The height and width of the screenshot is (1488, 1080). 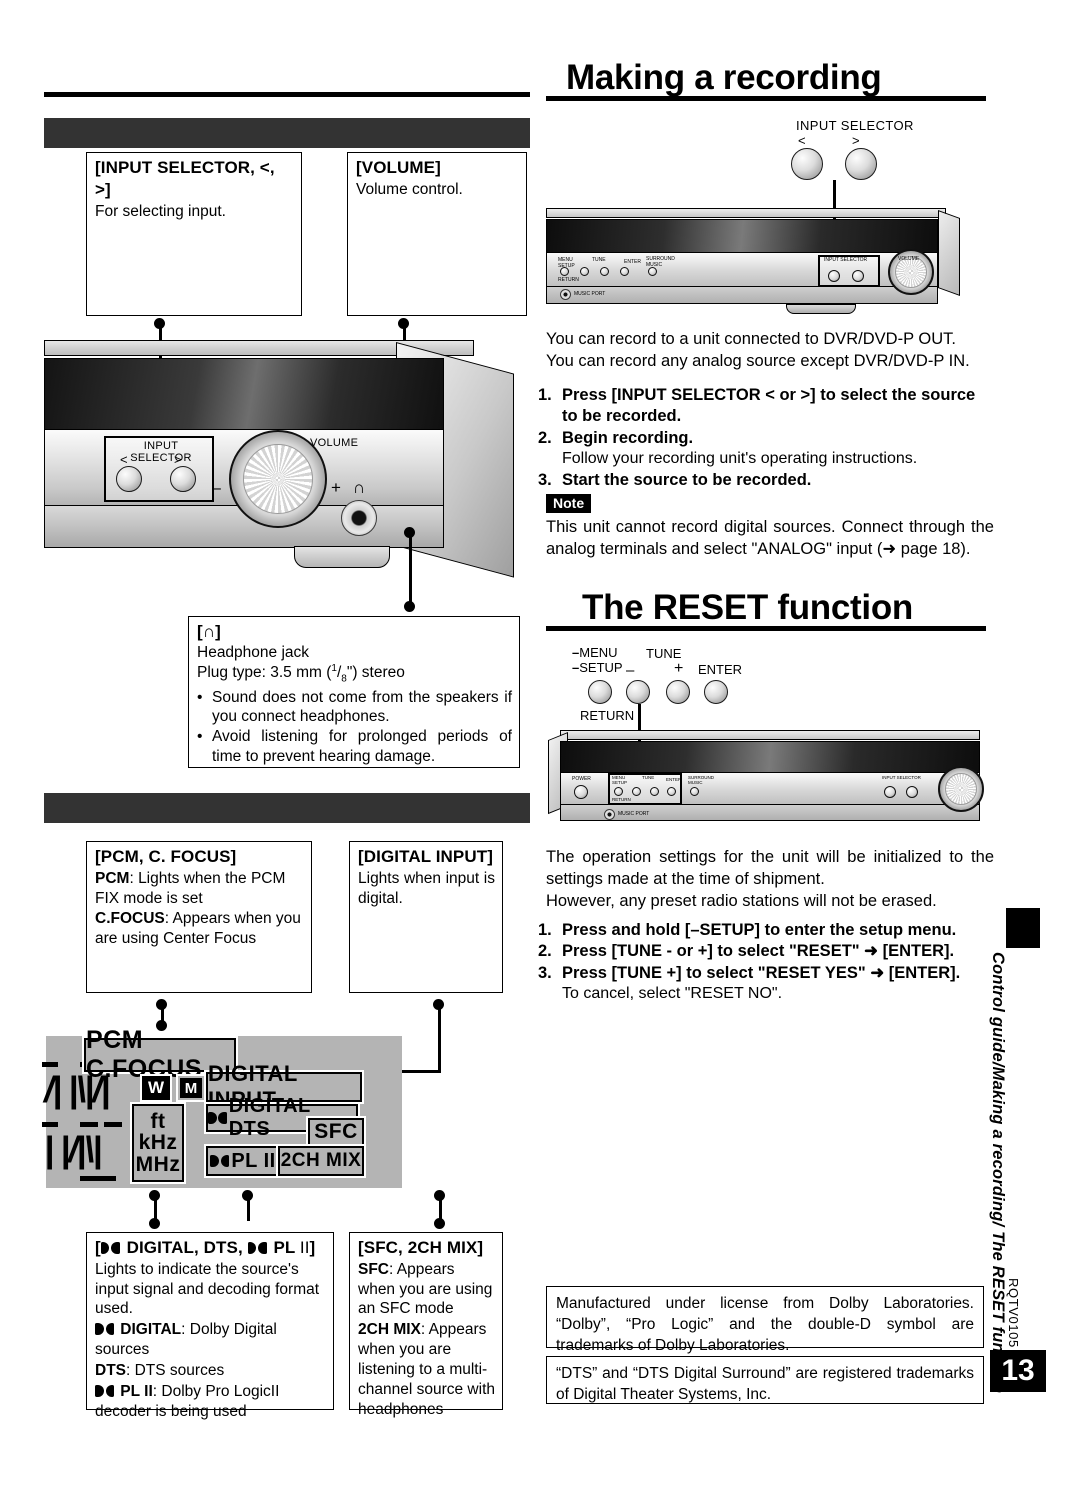 What do you see at coordinates (912, 792) in the screenshot?
I see `receiver3-input-selector-right-button` at bounding box center [912, 792].